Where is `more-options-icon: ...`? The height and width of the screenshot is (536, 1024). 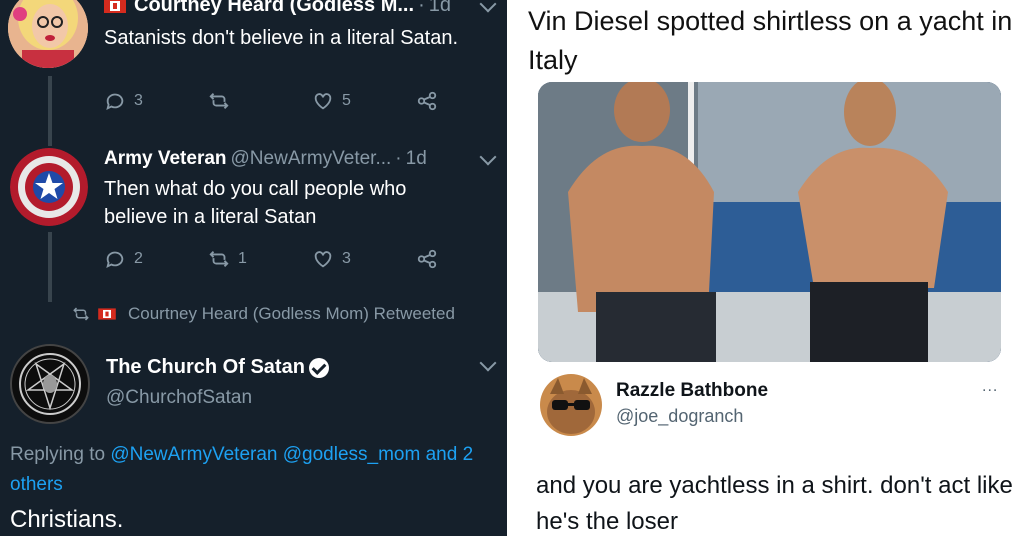 more-options-icon: ... is located at coordinates (990, 387).